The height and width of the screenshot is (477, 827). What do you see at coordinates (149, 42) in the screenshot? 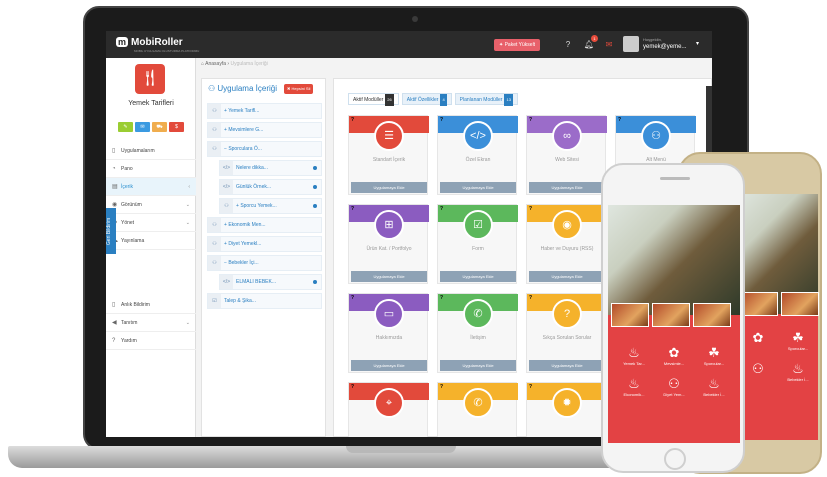
I see `brand-logo: m MobiRoller` at bounding box center [149, 42].